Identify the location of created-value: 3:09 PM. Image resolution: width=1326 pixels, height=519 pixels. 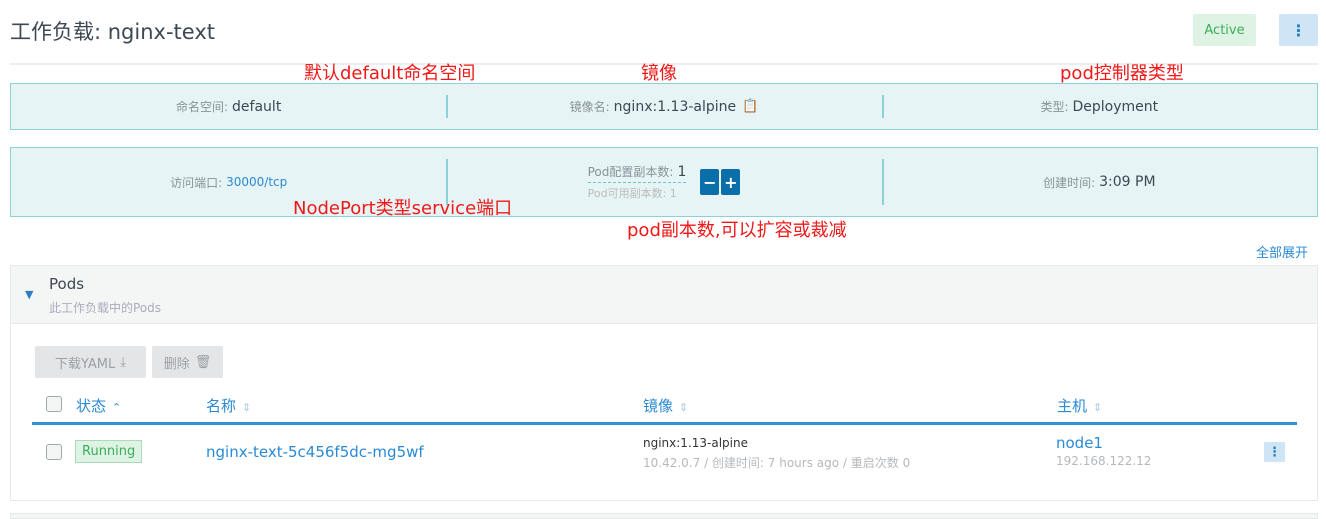
(1127, 182).